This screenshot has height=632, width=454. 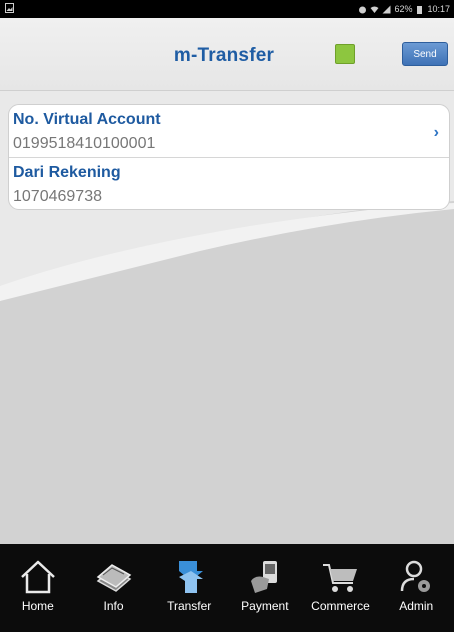 What do you see at coordinates (263, 577) in the screenshot?
I see `payment-icon` at bounding box center [263, 577].